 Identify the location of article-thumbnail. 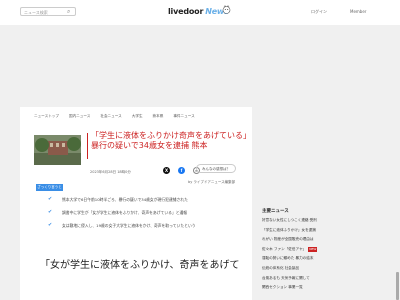
(57, 150).